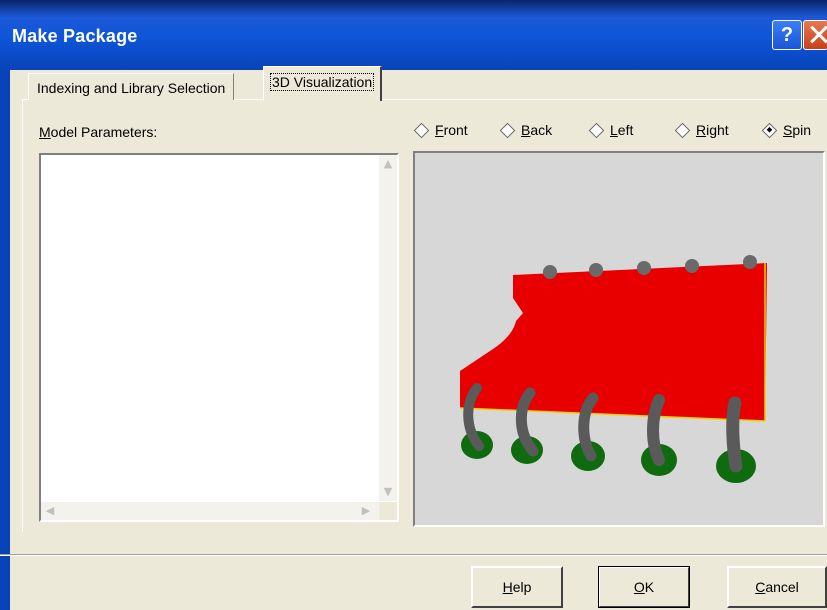 The height and width of the screenshot is (610, 827). I want to click on scroll-up-button: ▲, so click(388, 164).